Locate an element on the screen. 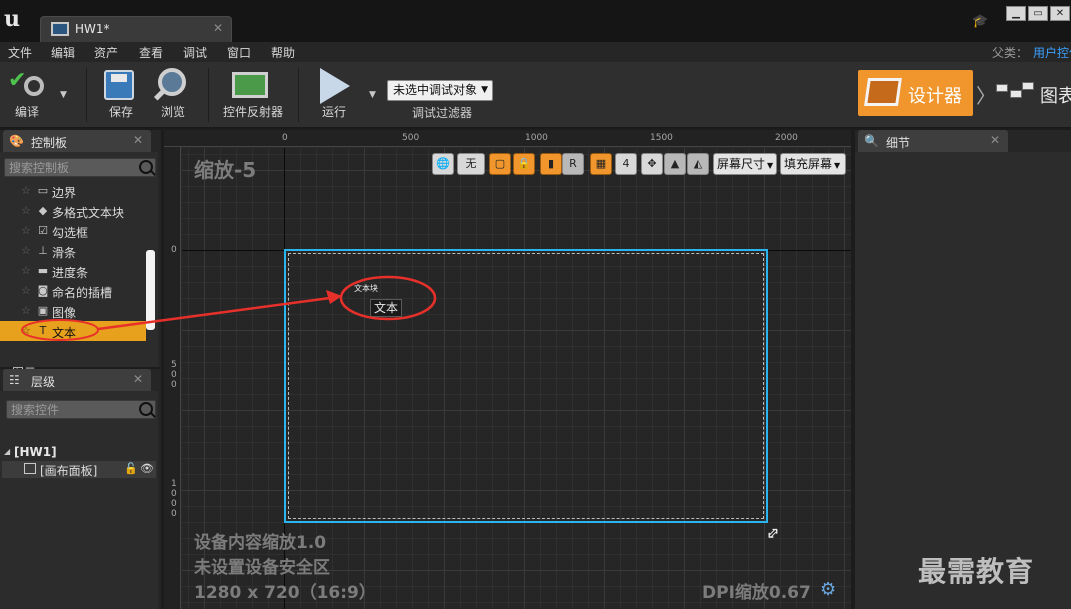 The height and width of the screenshot is (609, 1071). run-options-chevron-down-icon: ▼ is located at coordinates (372, 95).